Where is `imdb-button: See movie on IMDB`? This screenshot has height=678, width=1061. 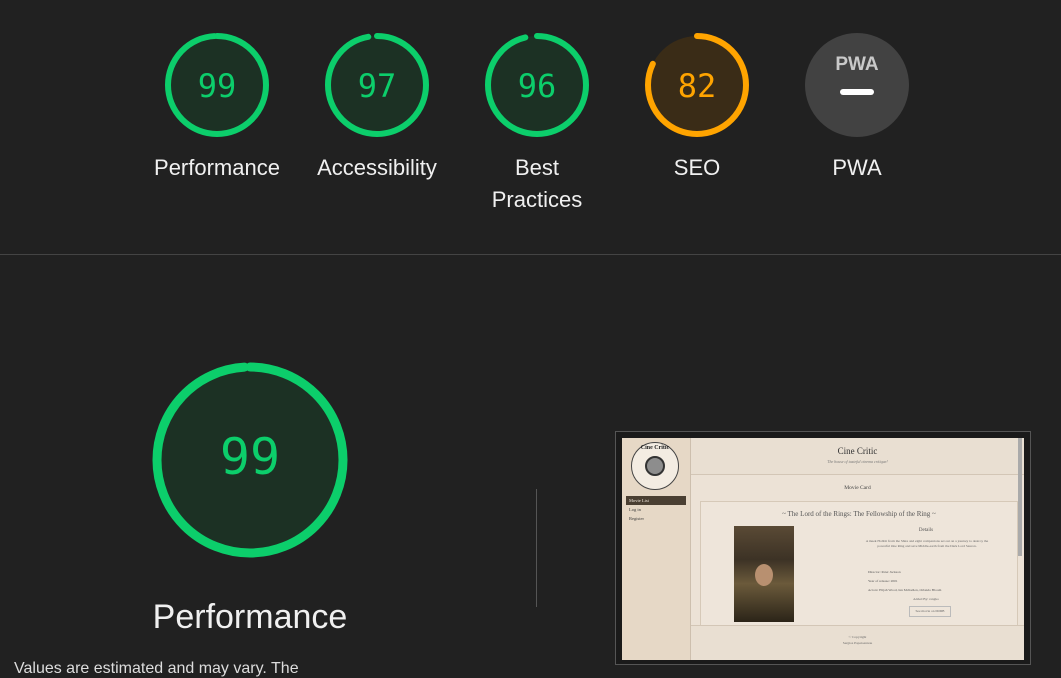 imdb-button: See movie on IMDB is located at coordinates (930, 611).